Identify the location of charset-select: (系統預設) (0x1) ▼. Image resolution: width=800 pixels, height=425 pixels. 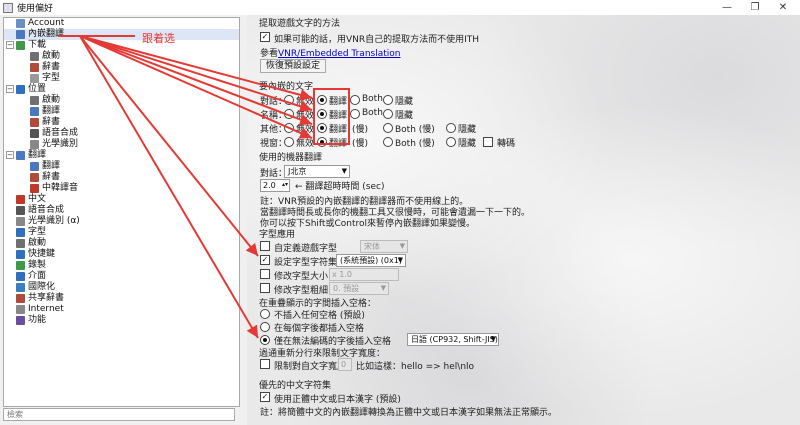
(371, 260).